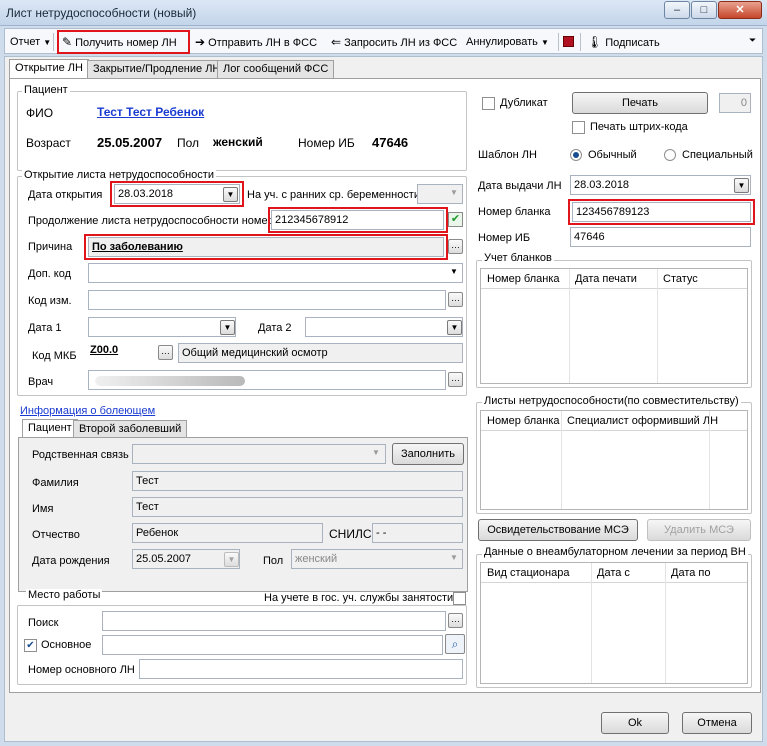 Image resolution: width=767 pixels, height=746 pixels. What do you see at coordinates (231, 559) in the screenshot?
I see `birth-calendar-icon: ▼` at bounding box center [231, 559].